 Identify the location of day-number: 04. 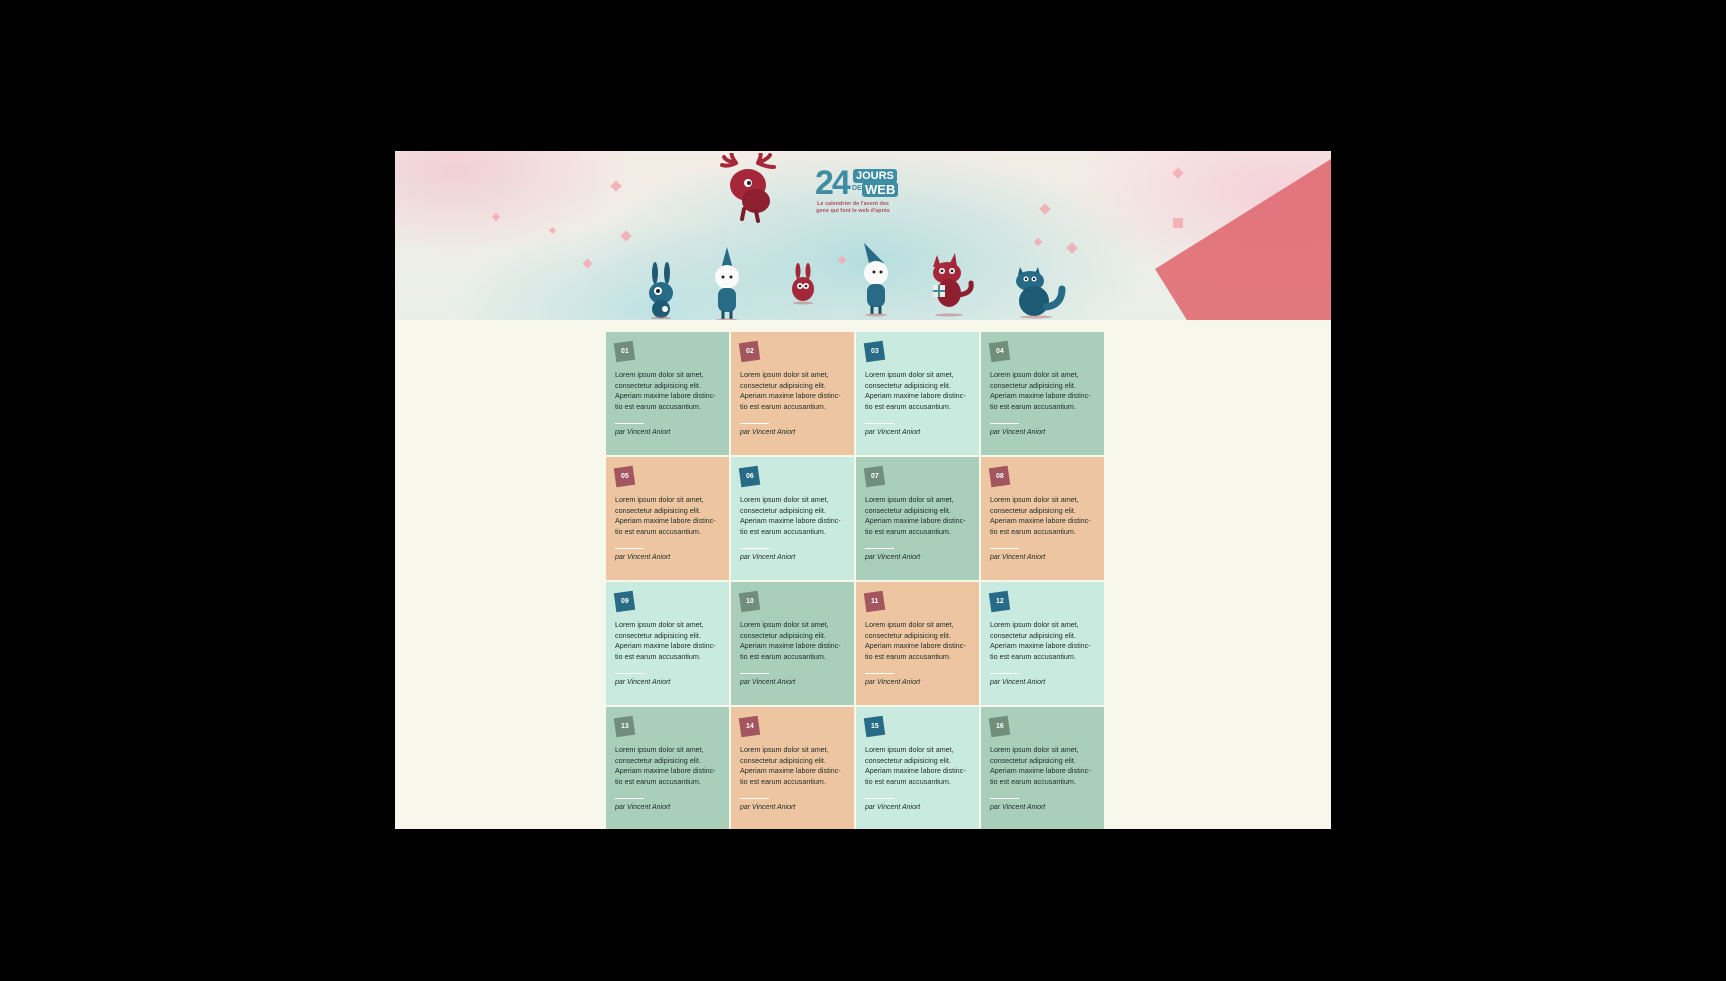
(999, 352).